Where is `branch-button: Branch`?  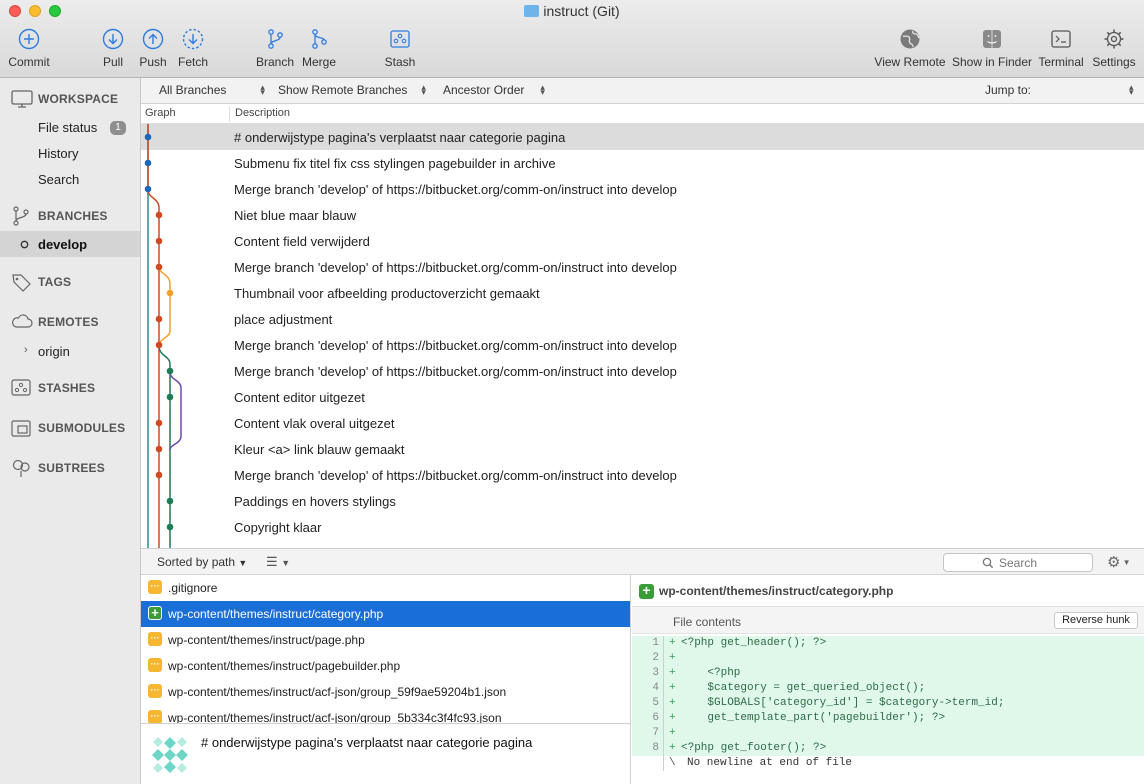 branch-button: Branch is located at coordinates (275, 51).